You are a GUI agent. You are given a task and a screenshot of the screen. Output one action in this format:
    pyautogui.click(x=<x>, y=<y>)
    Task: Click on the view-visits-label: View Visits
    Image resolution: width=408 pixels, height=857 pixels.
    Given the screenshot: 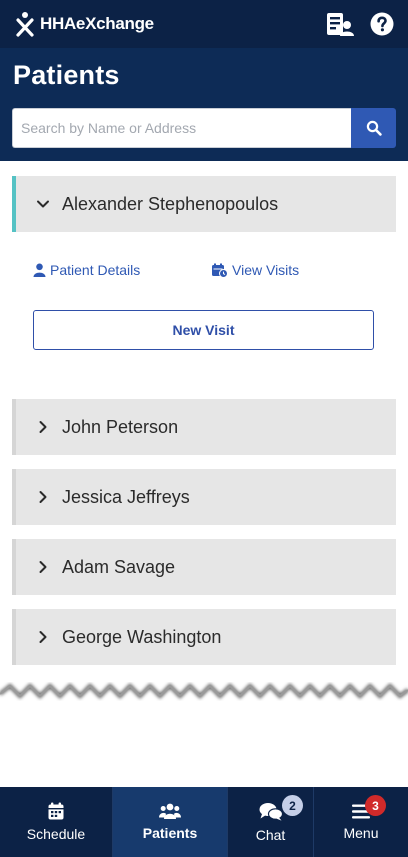 What is the action you would take?
    pyautogui.click(x=266, y=270)
    